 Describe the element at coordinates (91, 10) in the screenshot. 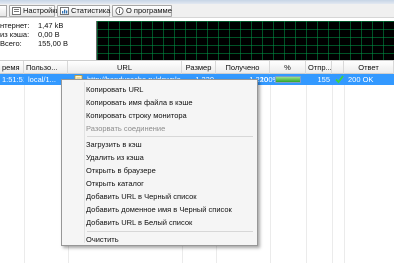

I see `statistics-button-label: Статистика` at that location.